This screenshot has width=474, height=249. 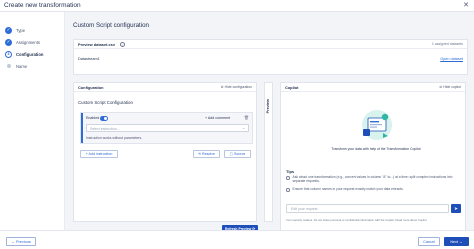 I want to click on source-button: ▢ Source, so click(x=237, y=154).